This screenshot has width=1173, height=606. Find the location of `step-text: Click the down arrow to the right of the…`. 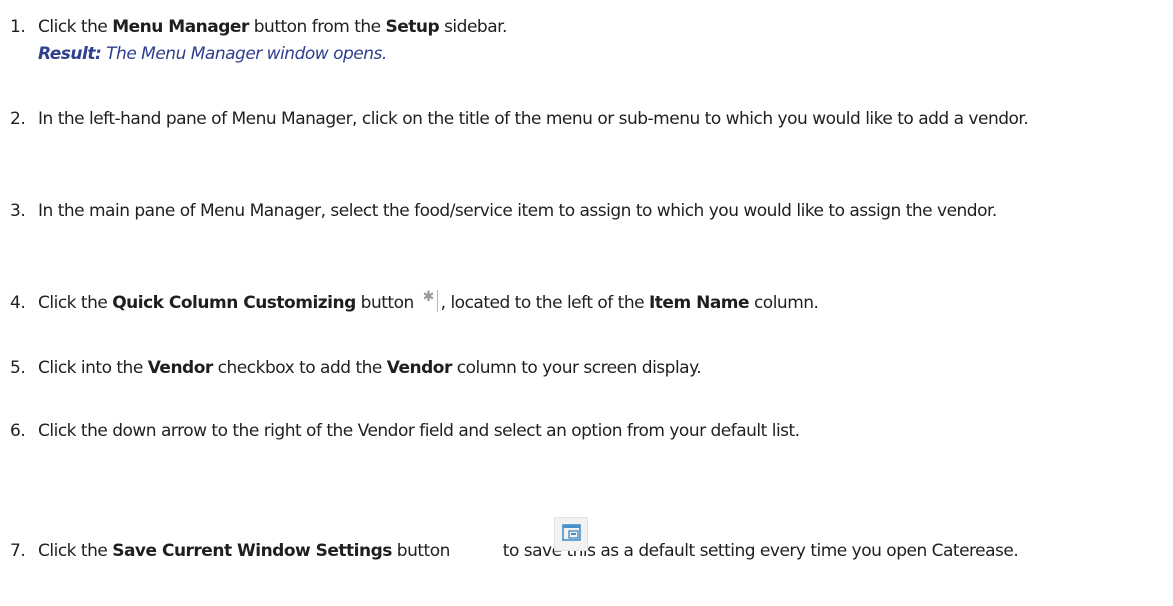

step-text: Click the down arrow to the right of the… is located at coordinates (419, 431).